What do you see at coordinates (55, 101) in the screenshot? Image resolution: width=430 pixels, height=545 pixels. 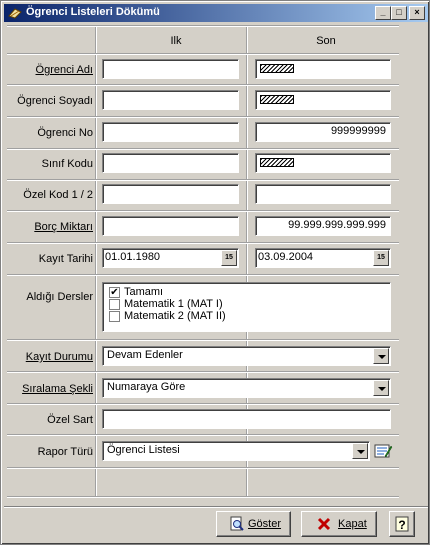 I see `student-surname-label: Ögrenci Soyadı` at bounding box center [55, 101].